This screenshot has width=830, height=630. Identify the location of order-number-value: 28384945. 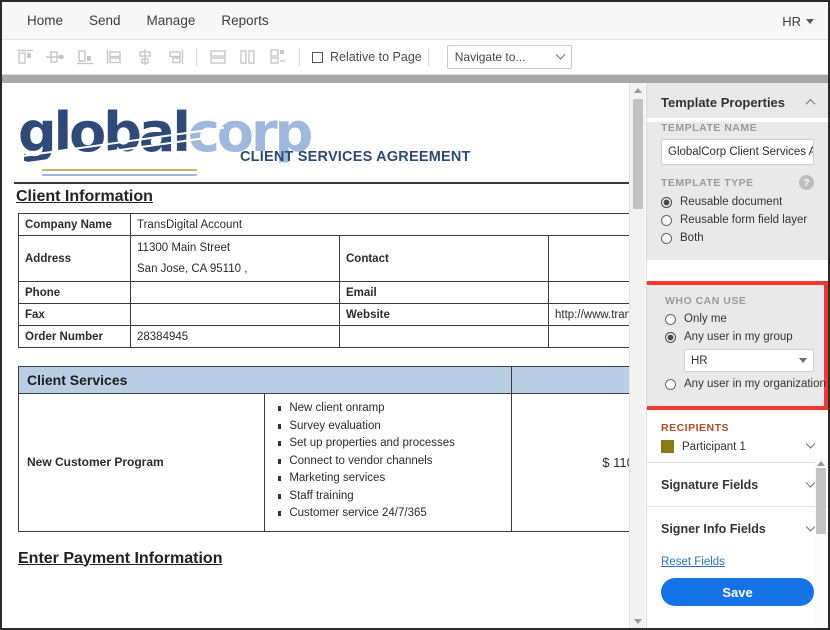
(235, 336).